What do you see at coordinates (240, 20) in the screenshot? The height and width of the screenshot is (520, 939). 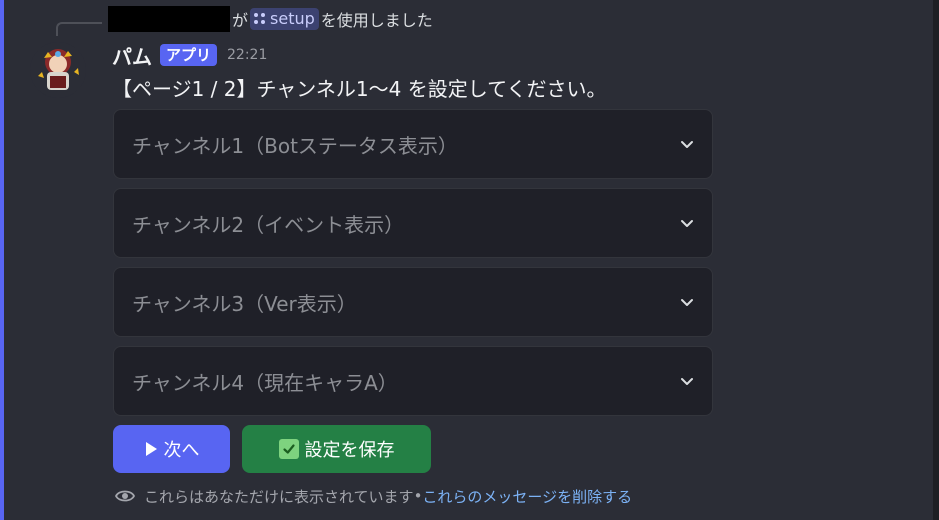 I see `interaction-suffix: が` at bounding box center [240, 20].